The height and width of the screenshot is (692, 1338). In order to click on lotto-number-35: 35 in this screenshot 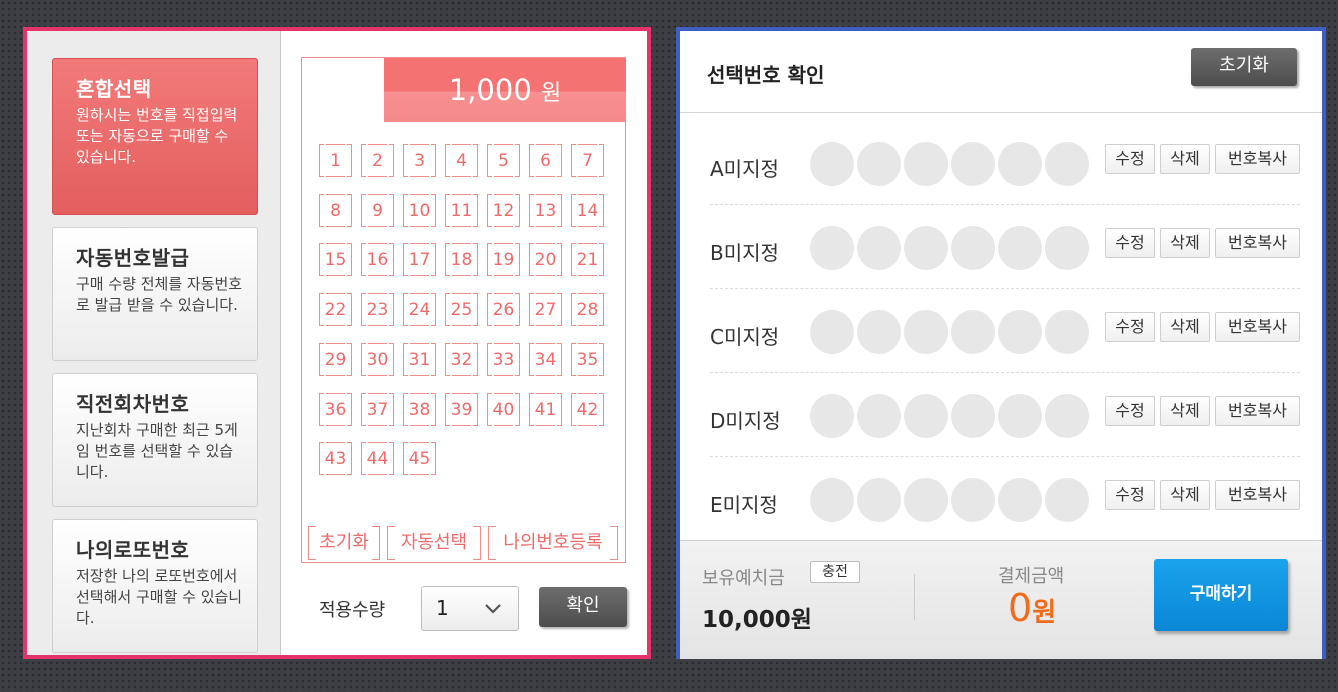, I will do `click(587, 359)`.